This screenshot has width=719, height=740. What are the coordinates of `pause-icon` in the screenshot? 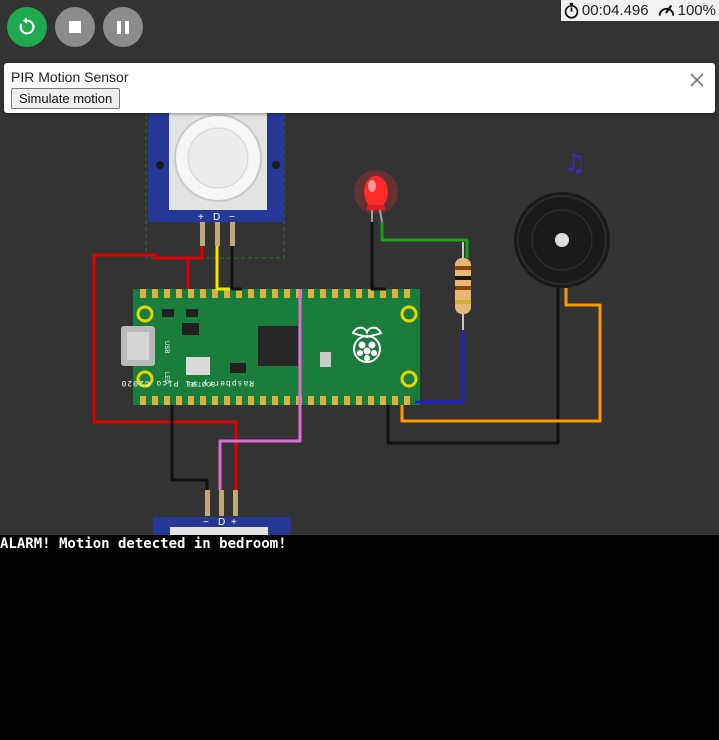 It's located at (123, 27).